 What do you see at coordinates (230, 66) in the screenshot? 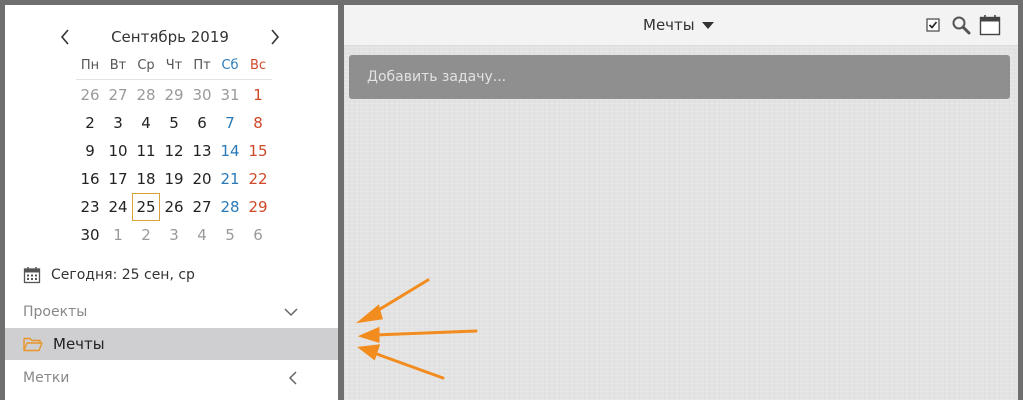
I see `weekday-header: Сб` at bounding box center [230, 66].